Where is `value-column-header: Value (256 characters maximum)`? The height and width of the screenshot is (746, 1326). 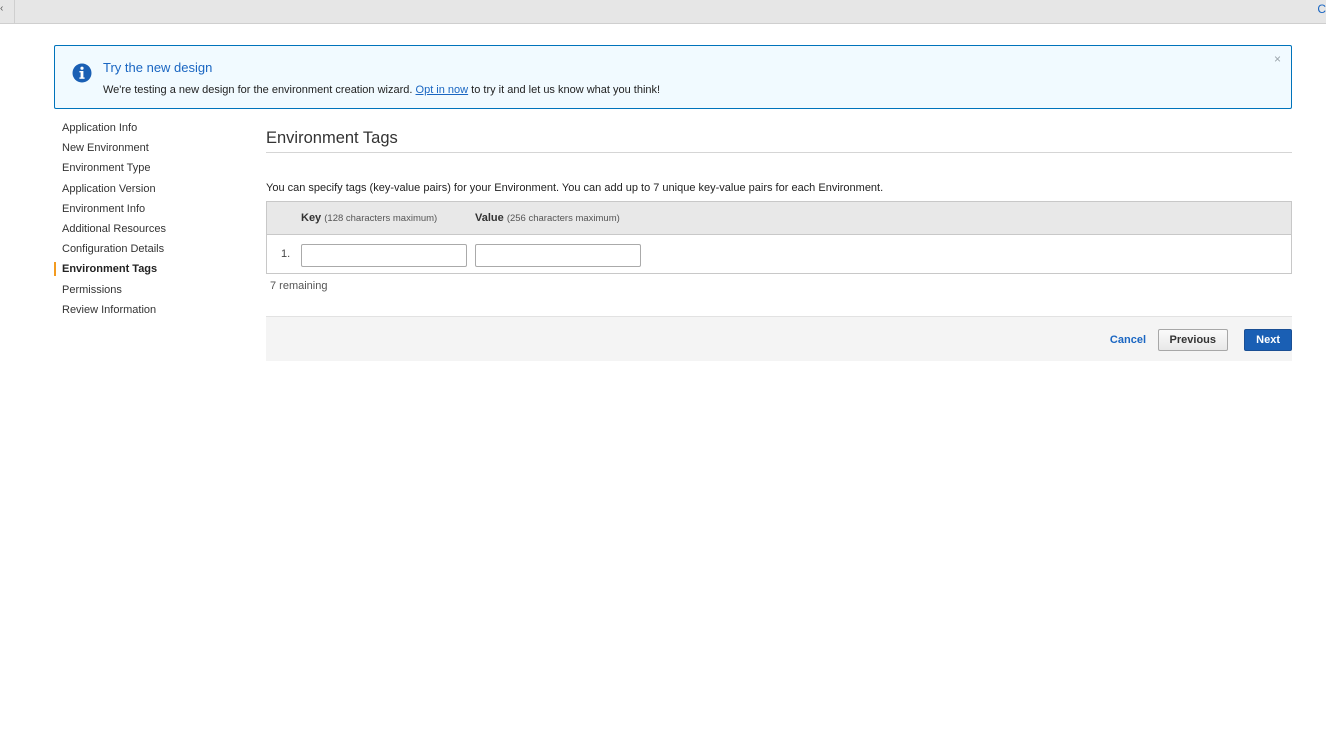
value-column-header: Value (256 characters maximum) is located at coordinates (547, 218).